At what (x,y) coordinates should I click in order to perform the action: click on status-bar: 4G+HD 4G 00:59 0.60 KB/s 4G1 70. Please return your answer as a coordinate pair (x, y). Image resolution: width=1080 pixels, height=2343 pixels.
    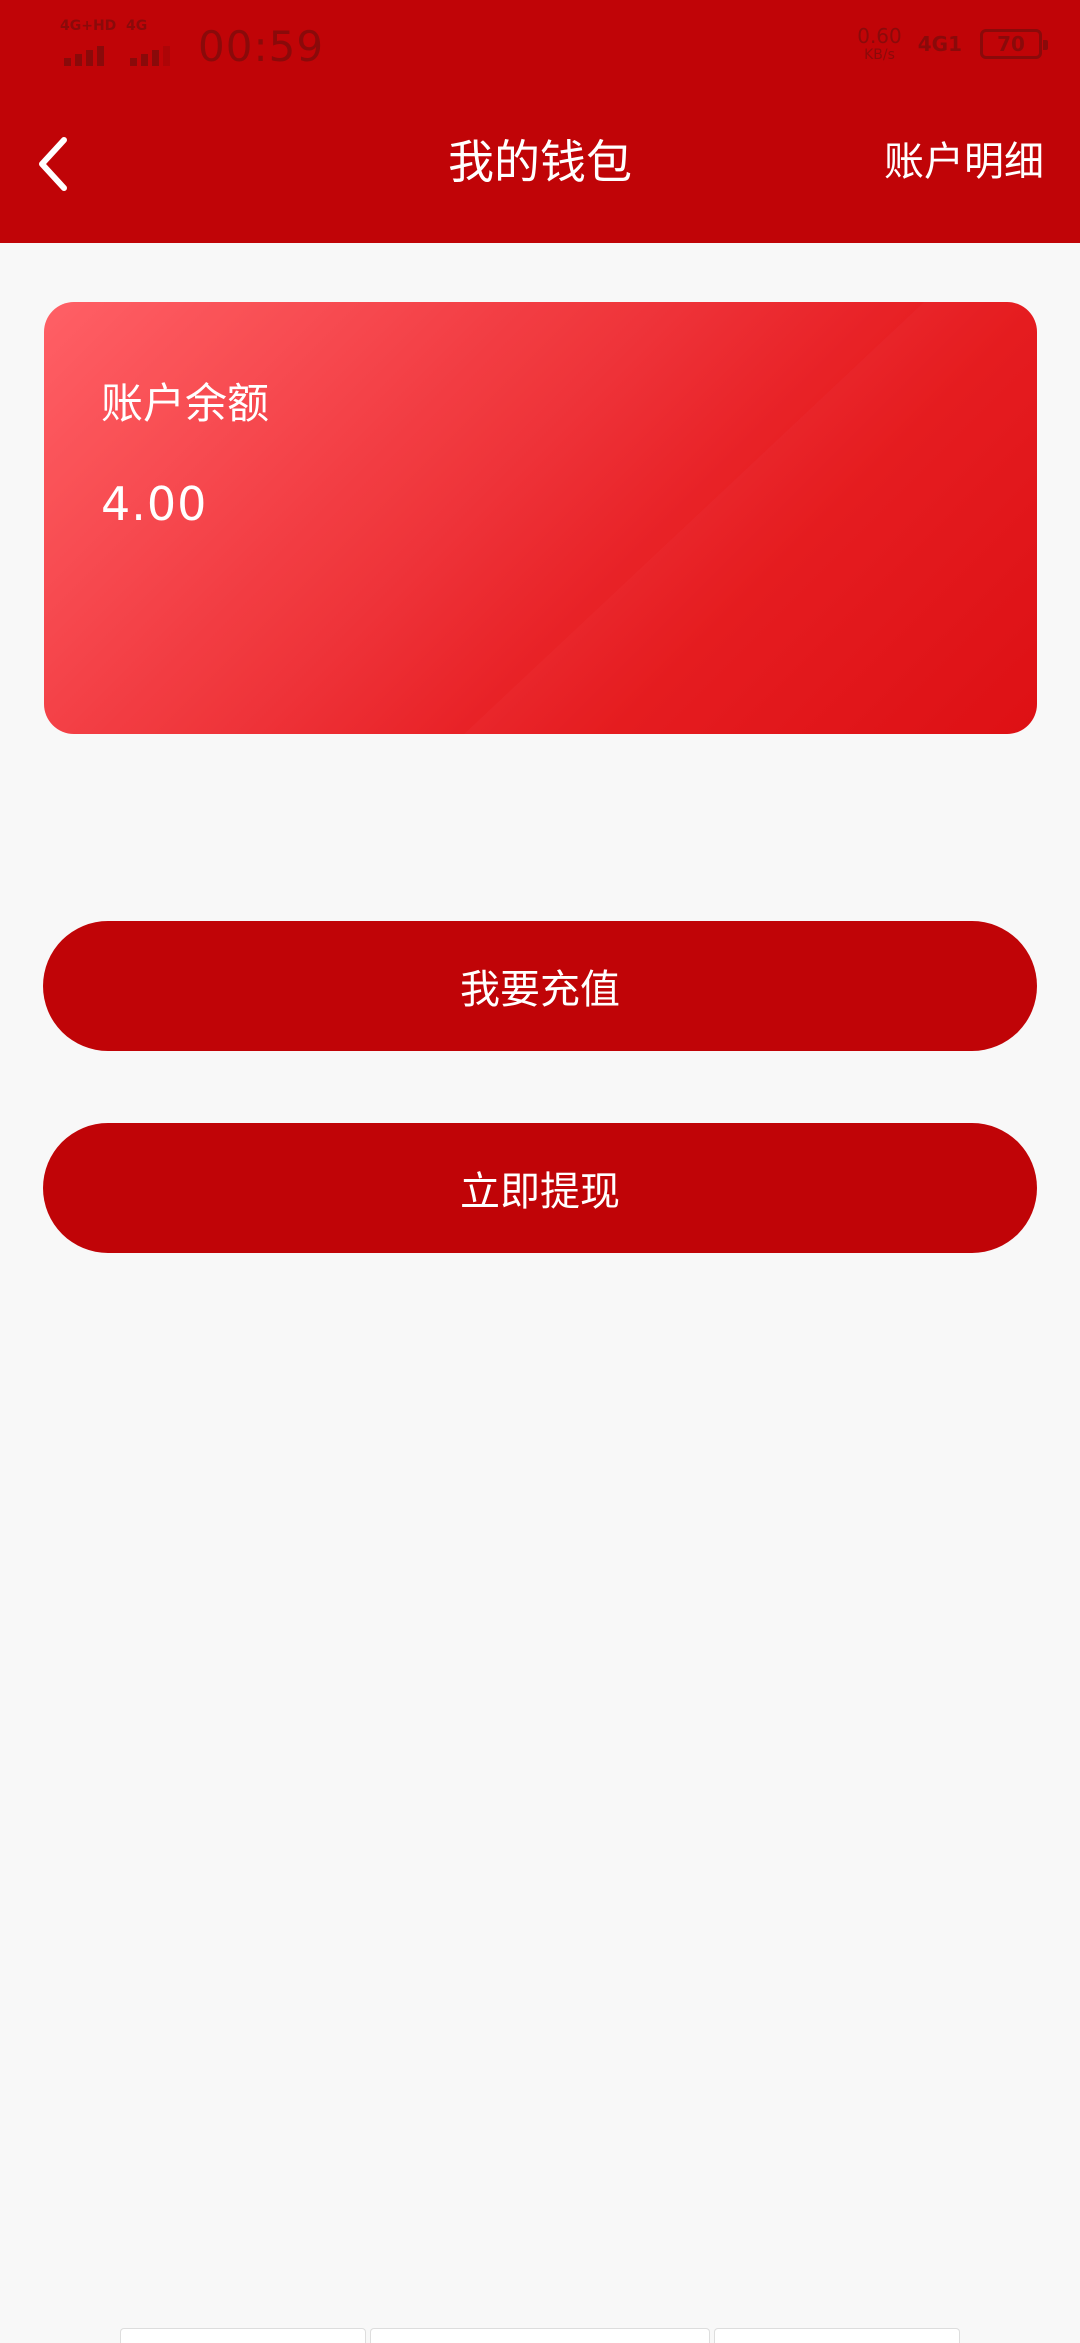
    Looking at the image, I should click on (540, 44).